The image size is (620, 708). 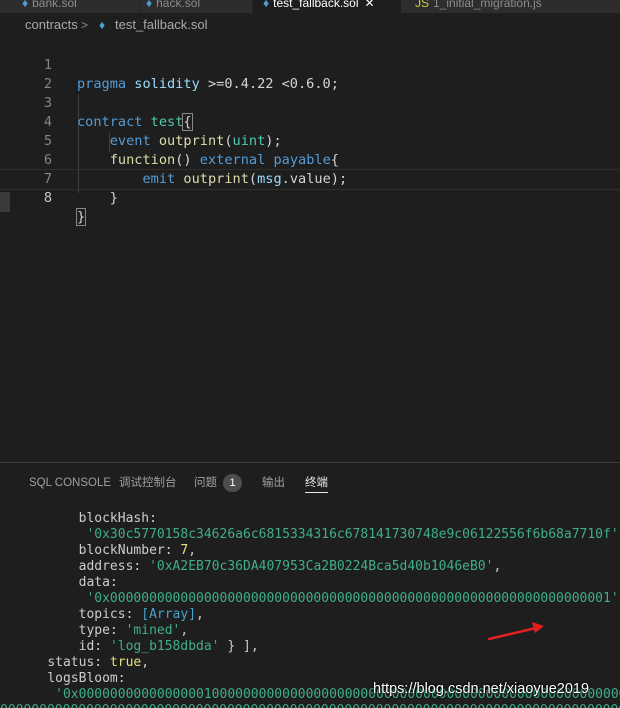 What do you see at coordinates (161, 25) in the screenshot?
I see `breadcrumb-file: test_fallback.sol` at bounding box center [161, 25].